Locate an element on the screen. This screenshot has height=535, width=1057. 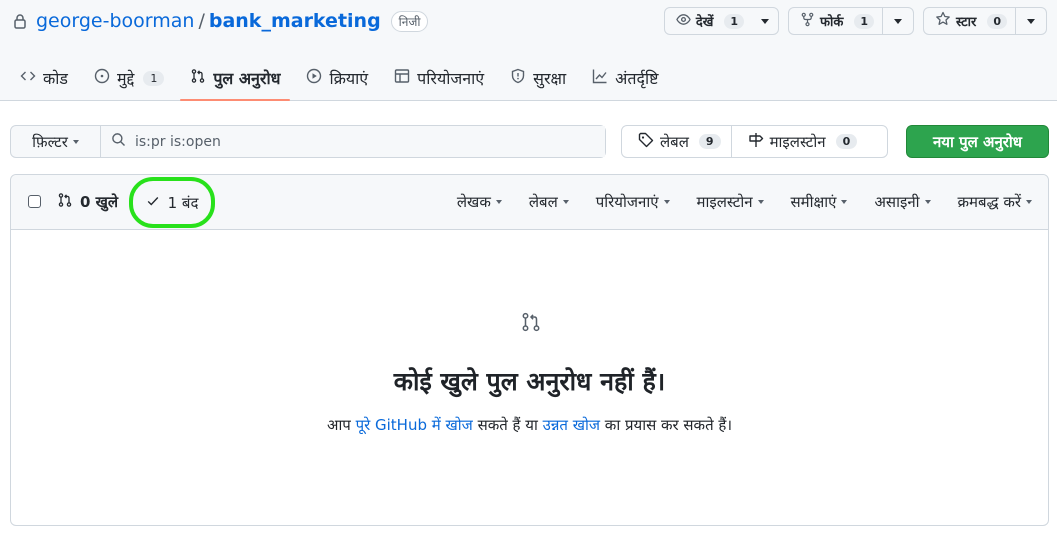
tab-code: कोड is located at coordinates (44, 78).